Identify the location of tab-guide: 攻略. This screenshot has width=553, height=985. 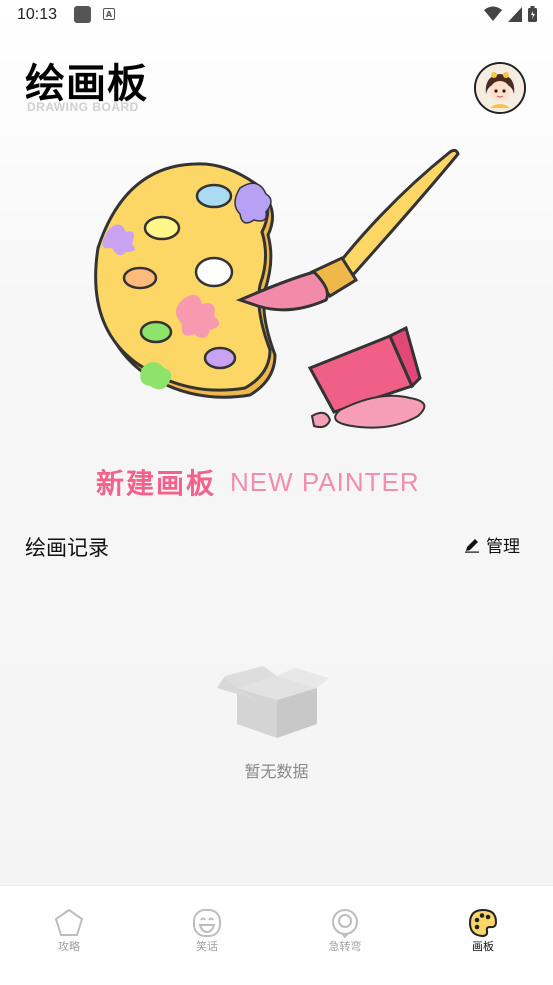
(69, 931).